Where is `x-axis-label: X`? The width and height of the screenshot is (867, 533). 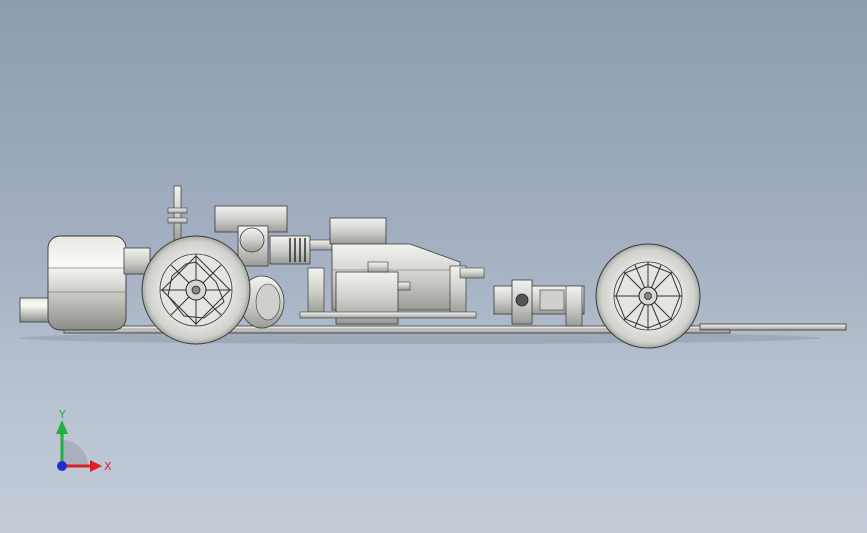
x-axis-label: X is located at coordinates (108, 466).